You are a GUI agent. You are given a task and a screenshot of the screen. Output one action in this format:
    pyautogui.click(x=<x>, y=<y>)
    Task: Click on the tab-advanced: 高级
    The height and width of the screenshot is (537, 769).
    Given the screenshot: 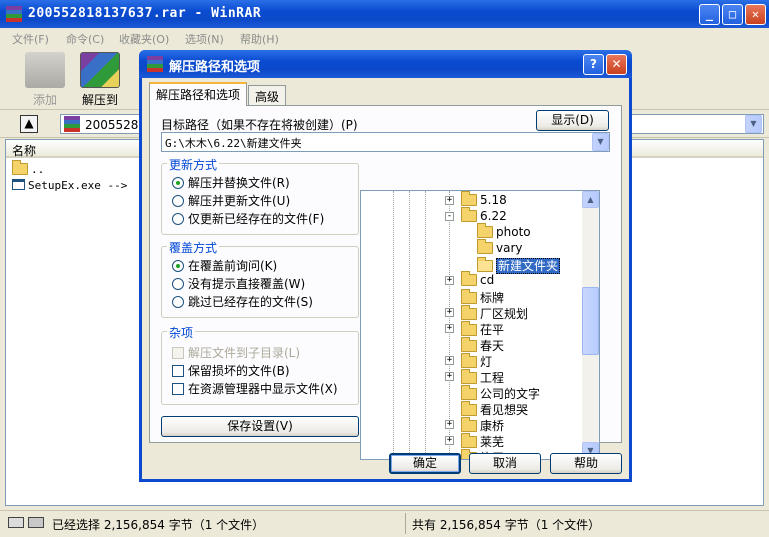 What is the action you would take?
    pyautogui.click(x=267, y=95)
    